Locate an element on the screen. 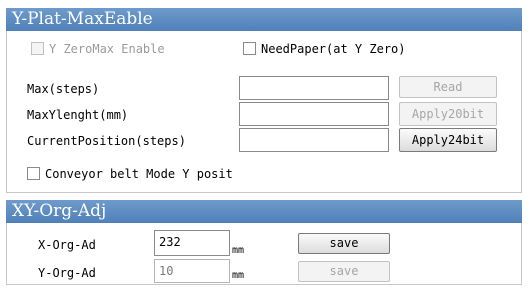 Image resolution: width=531 pixels, height=294 pixels. apply20bit-button: Apply20bit is located at coordinates (448, 114).